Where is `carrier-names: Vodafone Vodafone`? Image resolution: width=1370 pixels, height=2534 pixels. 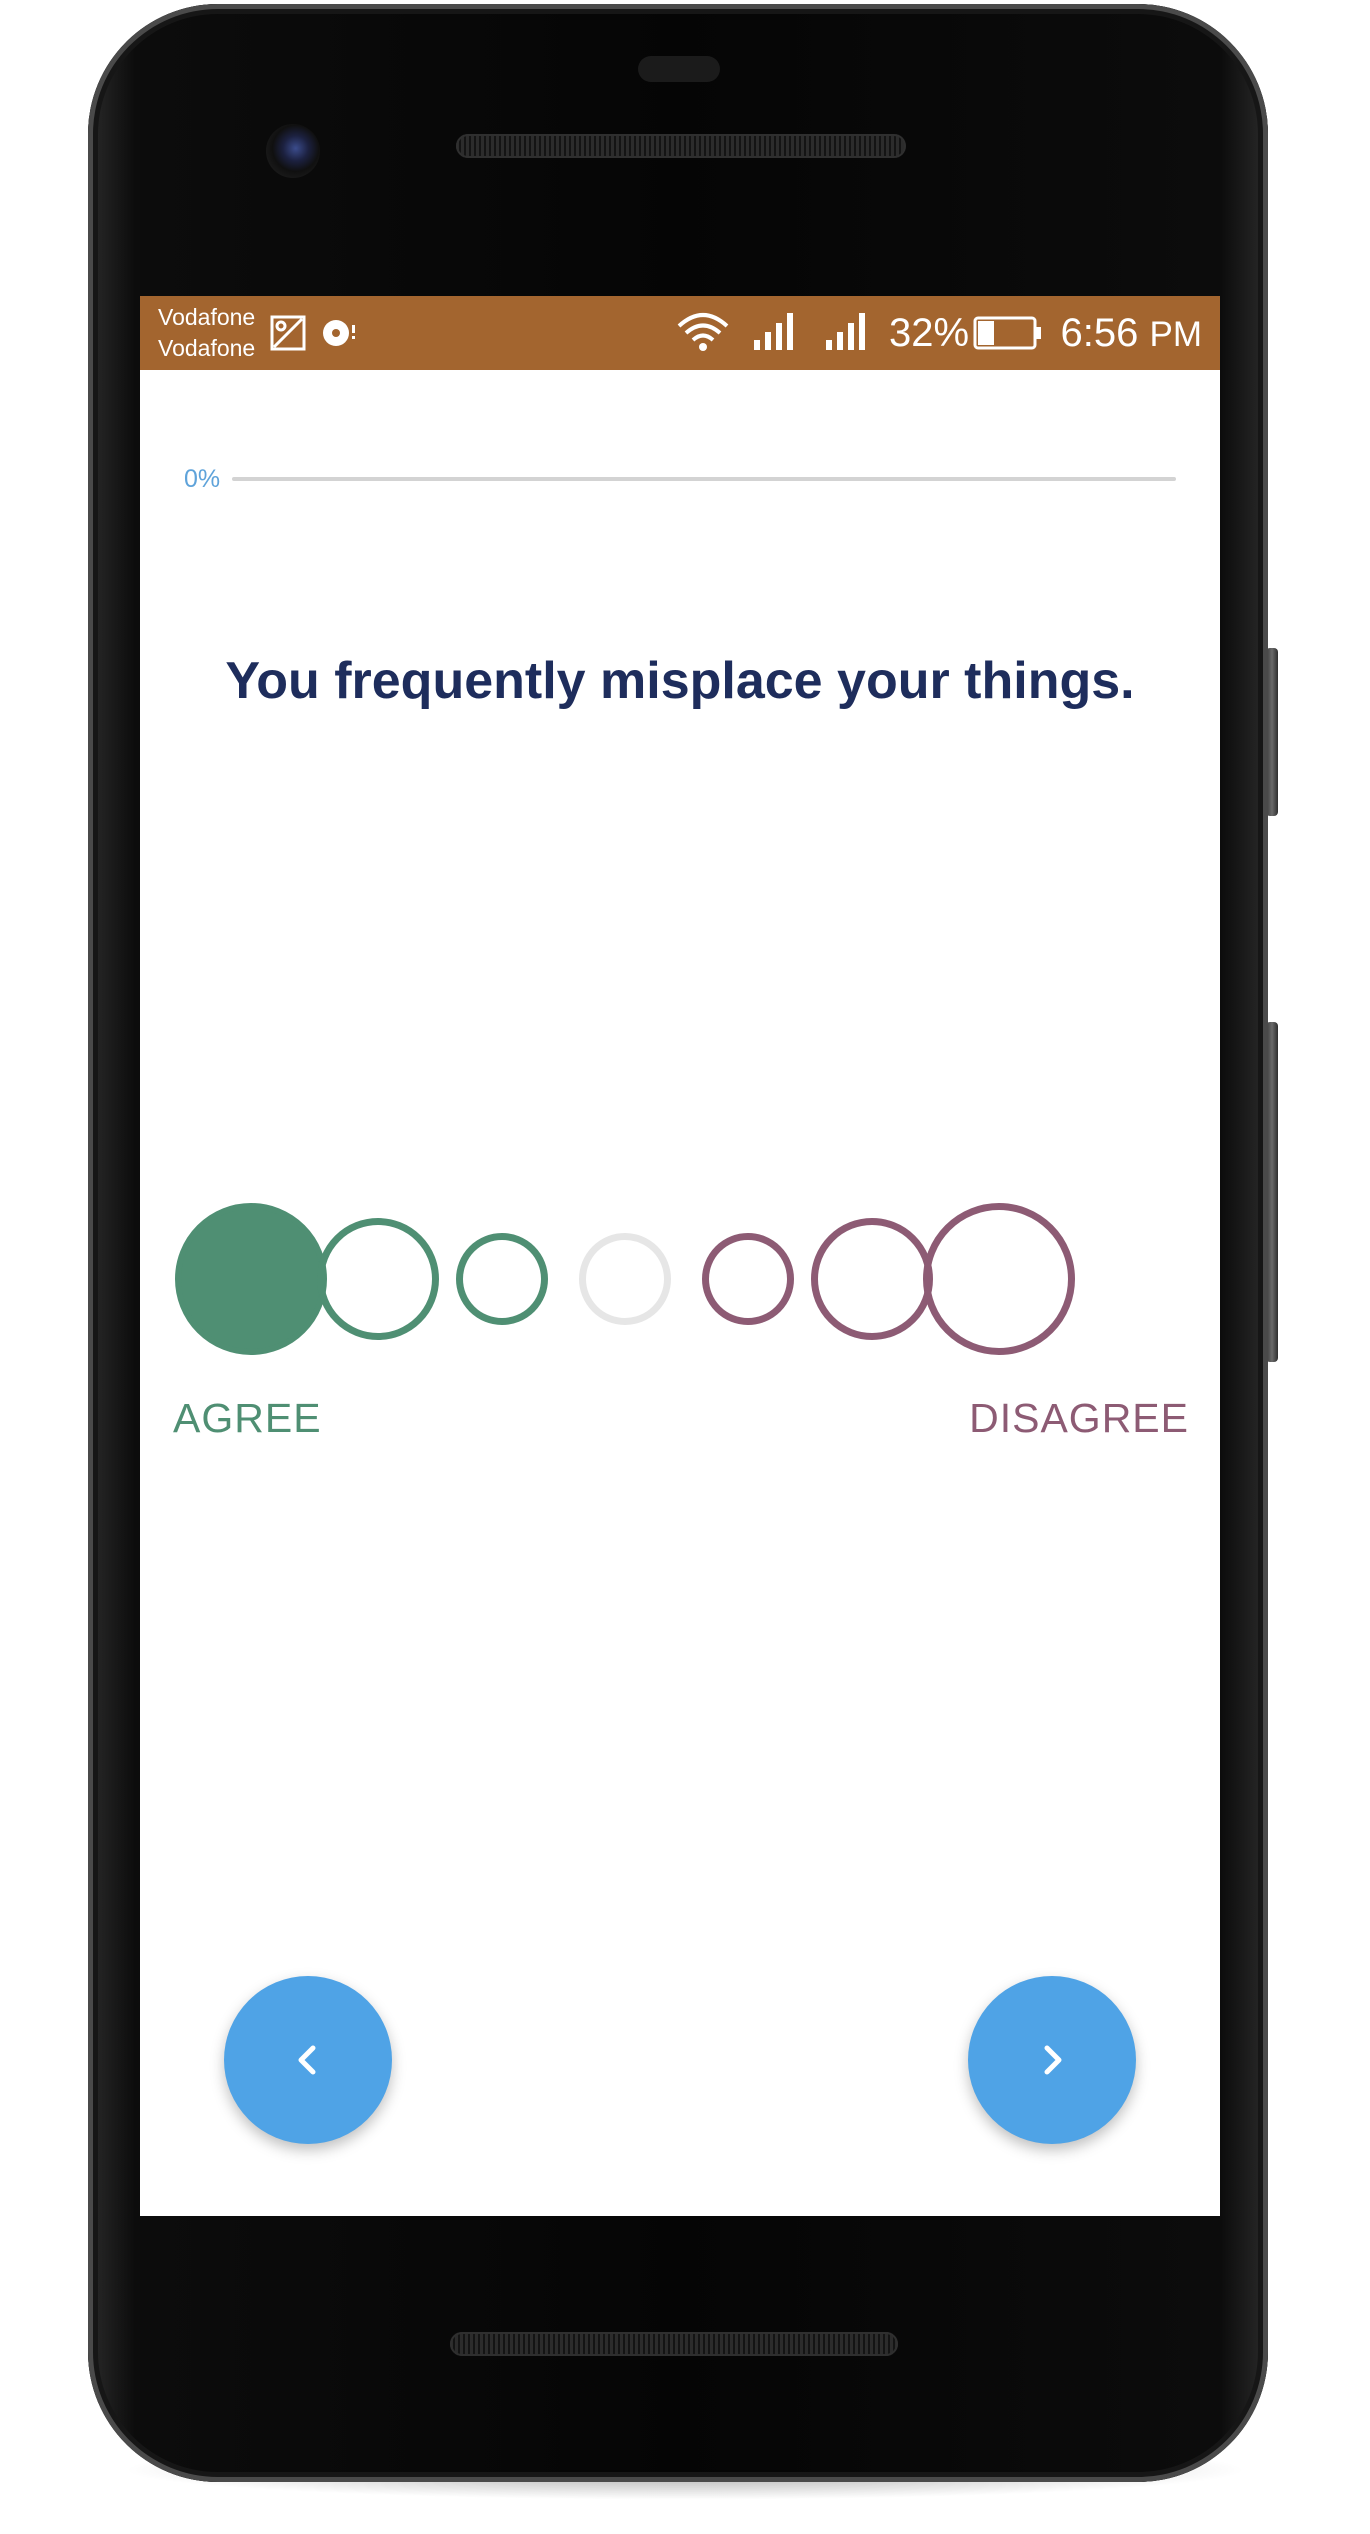 carrier-names: Vodafone Vodafone is located at coordinates (206, 333).